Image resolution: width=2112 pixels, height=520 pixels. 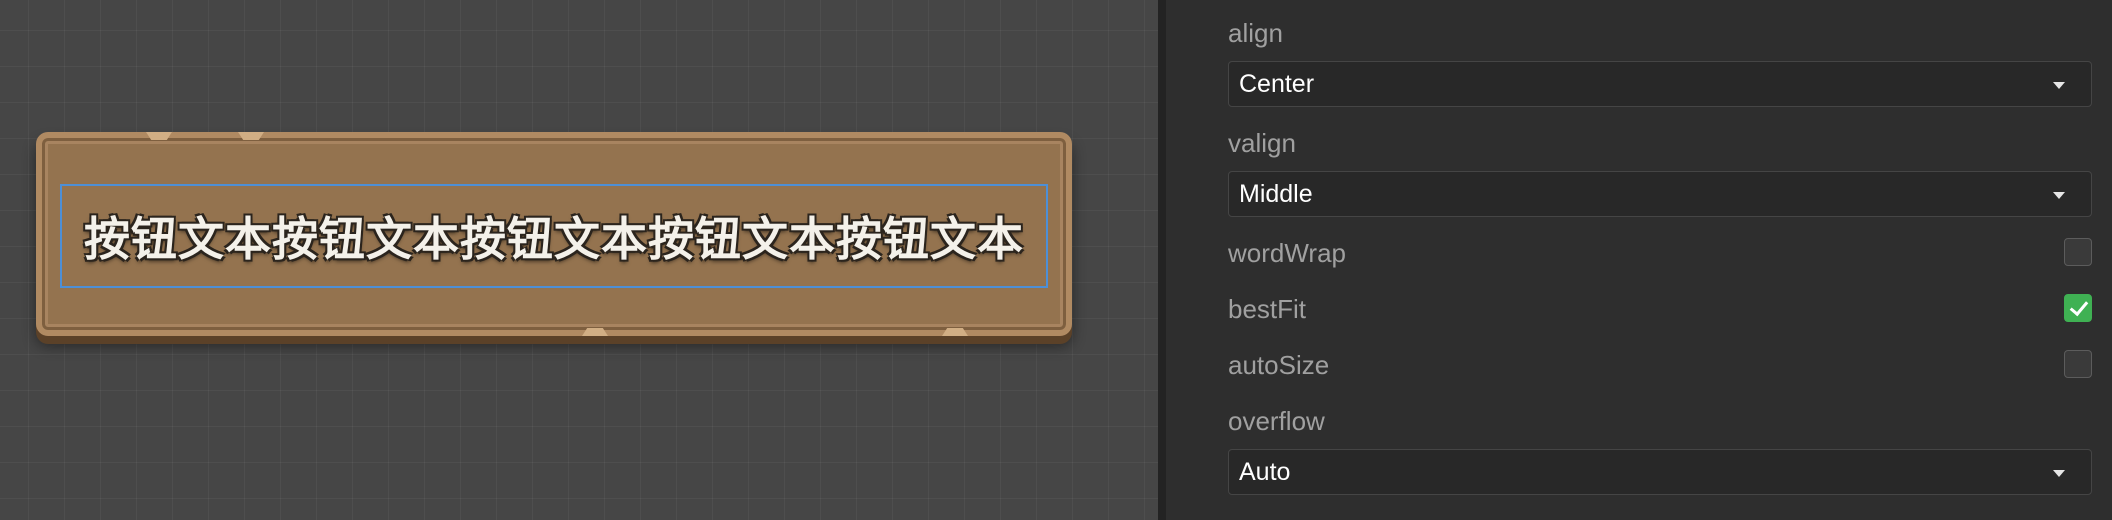 I want to click on checkmark-icon, so click(x=2079, y=306).